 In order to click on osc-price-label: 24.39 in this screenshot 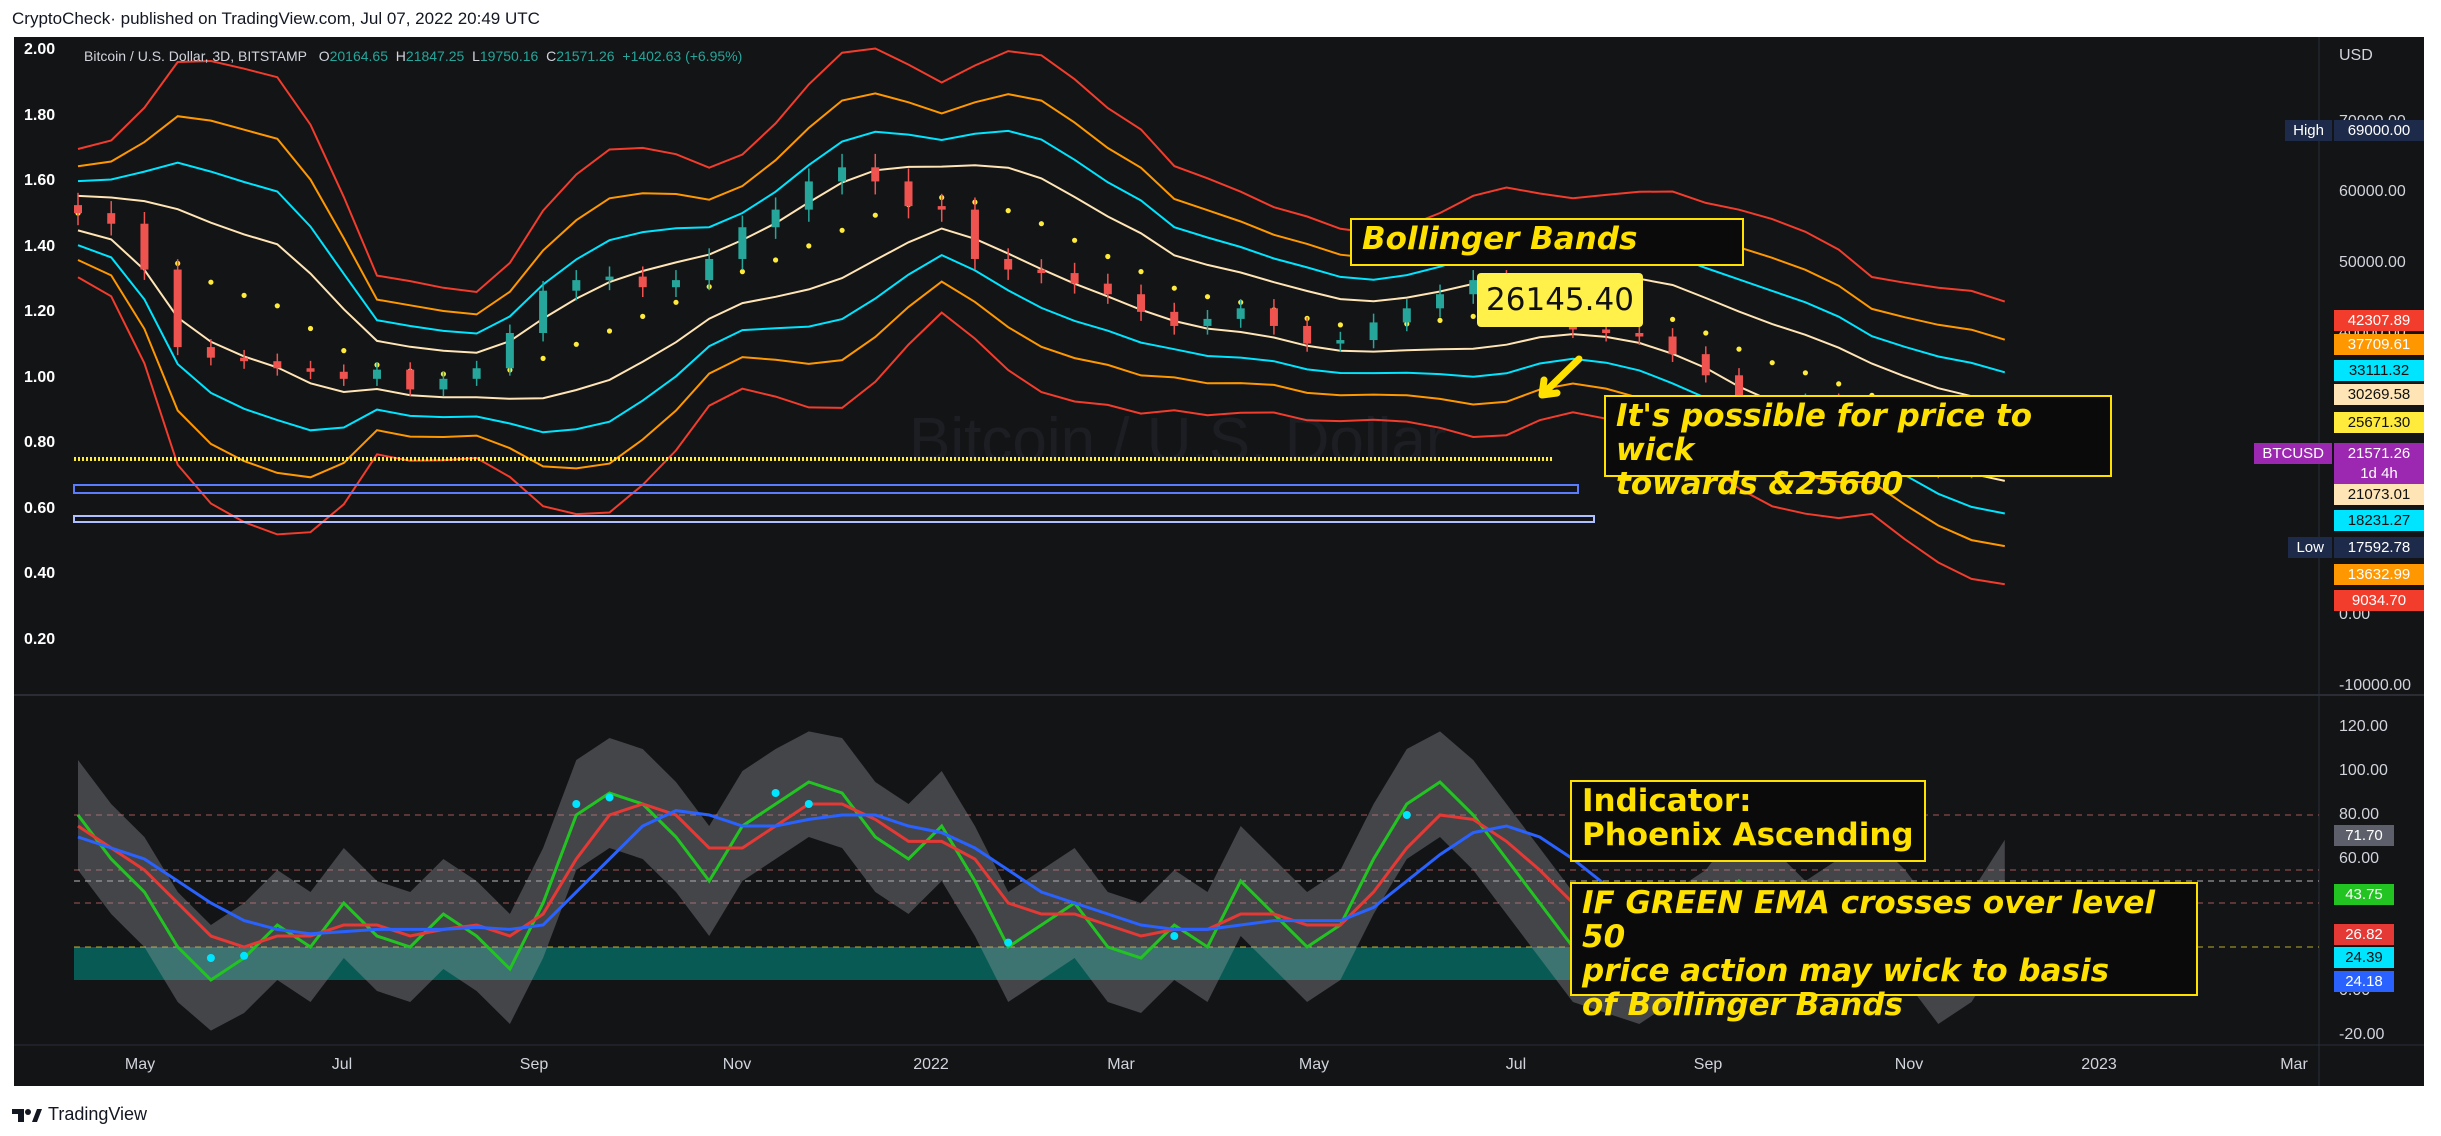, I will do `click(2364, 957)`.